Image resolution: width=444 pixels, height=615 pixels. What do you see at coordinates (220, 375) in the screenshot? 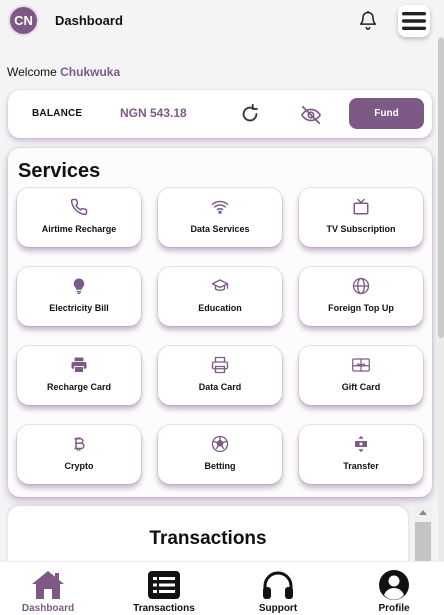
I see `service-data-card: Data Card` at bounding box center [220, 375].